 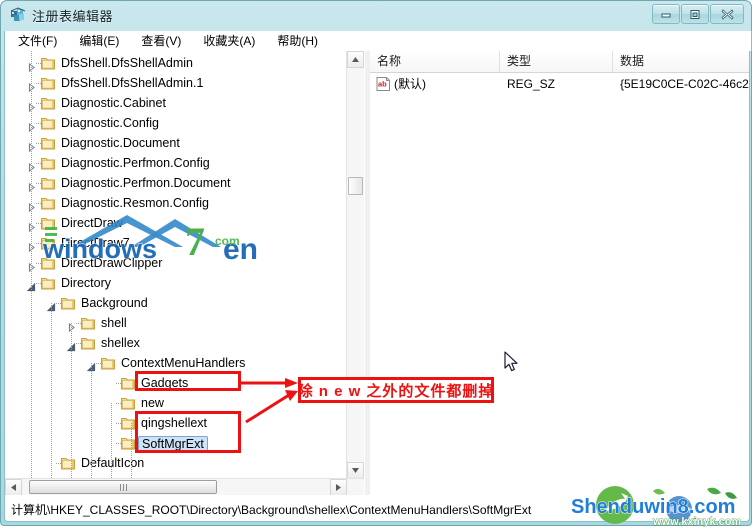 I want to click on tree-row: DfsShell.DfsShellAdmin, so click(x=175, y=63).